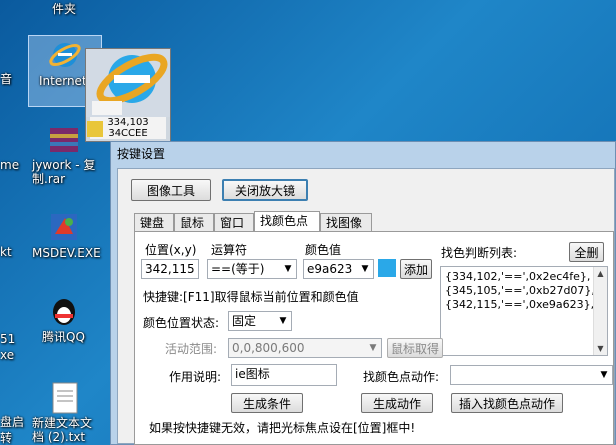  Describe the element at coordinates (64, 312) in the screenshot. I see `qq-penguin-icon` at that location.